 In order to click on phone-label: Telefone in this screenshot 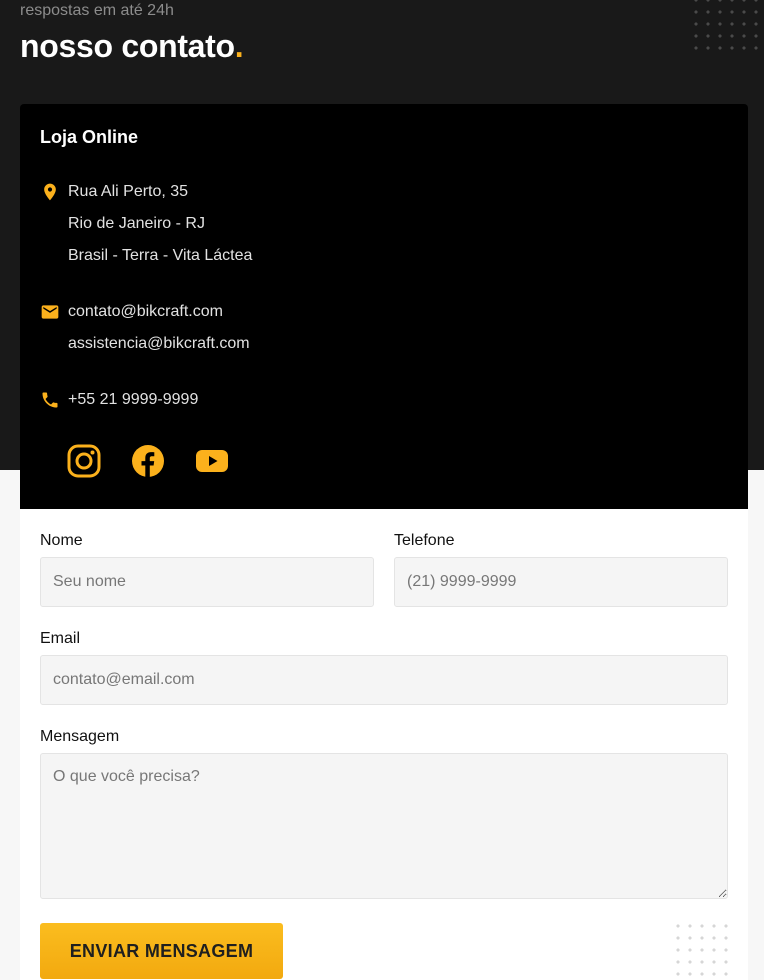, I will do `click(424, 540)`.